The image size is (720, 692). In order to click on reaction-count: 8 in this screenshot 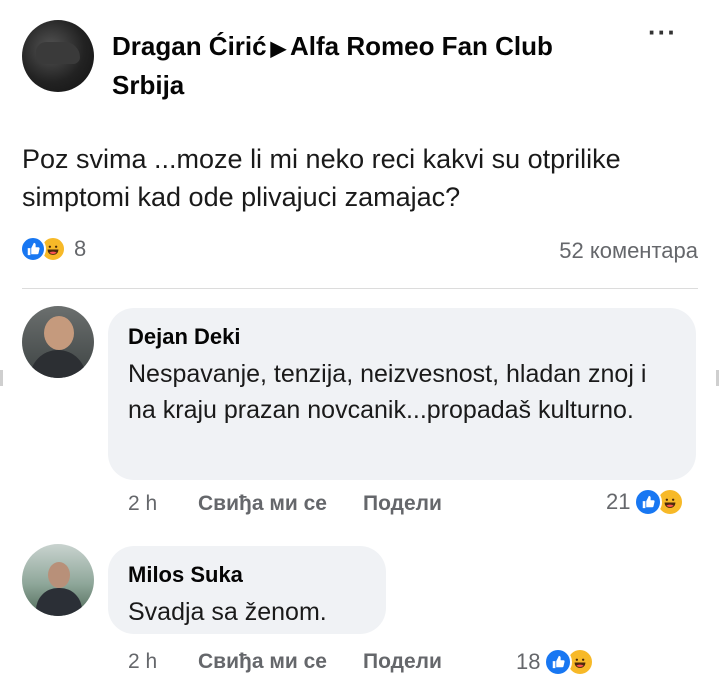, I will do `click(80, 248)`.